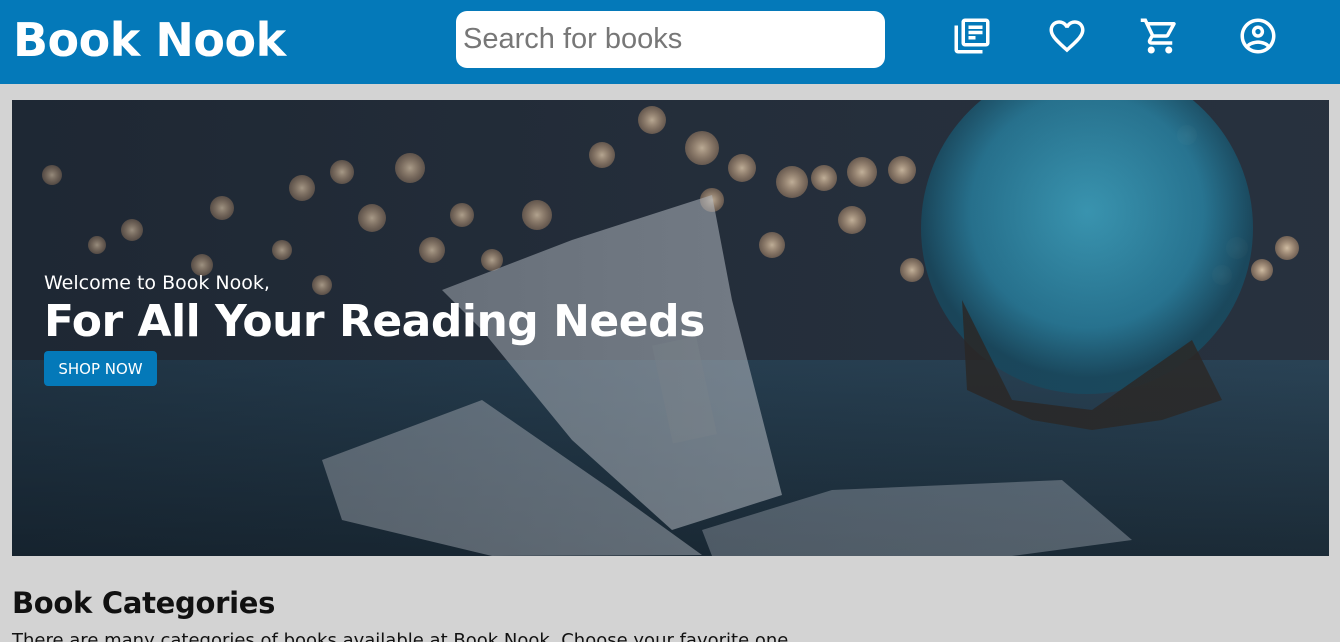  Describe the element at coordinates (149, 40) in the screenshot. I see `site-logo: Book Nook` at that location.